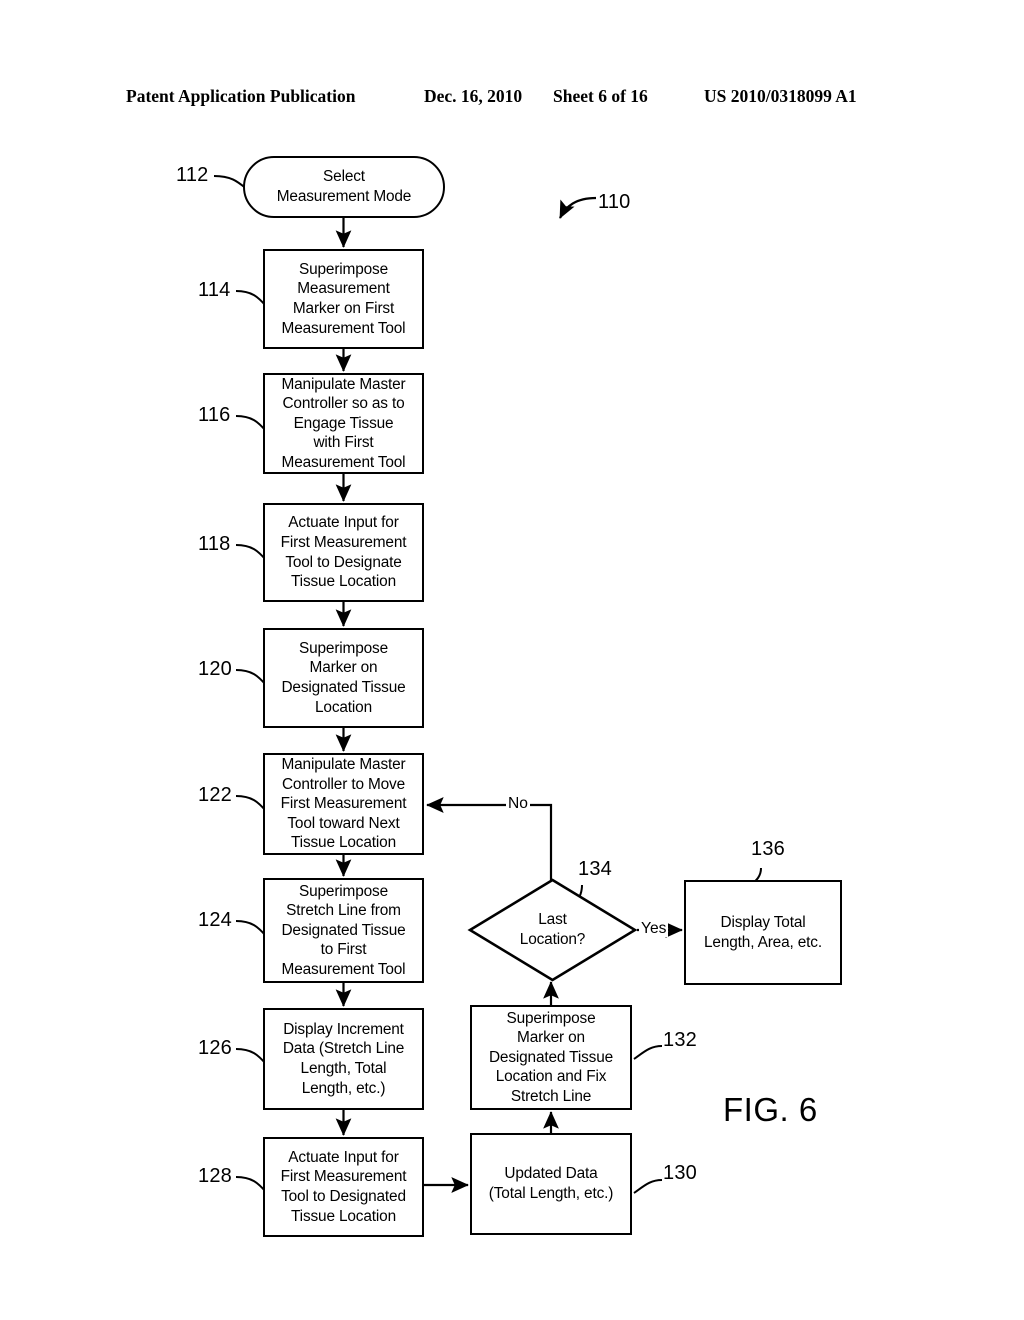 This screenshot has width=1024, height=1320. What do you see at coordinates (214, 290) in the screenshot?
I see `ref-numeral-114: 114` at bounding box center [214, 290].